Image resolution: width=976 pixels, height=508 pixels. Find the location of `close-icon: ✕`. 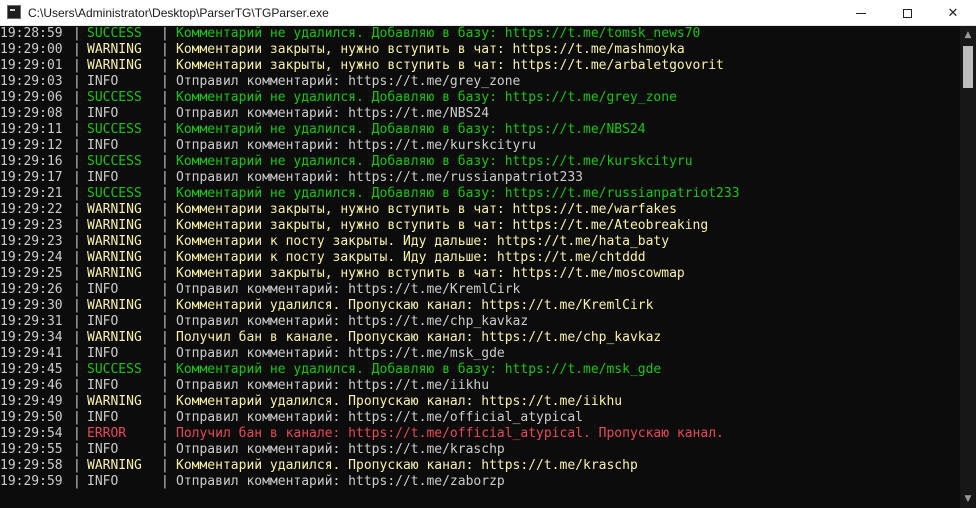

close-icon: ✕ is located at coordinates (953, 13).